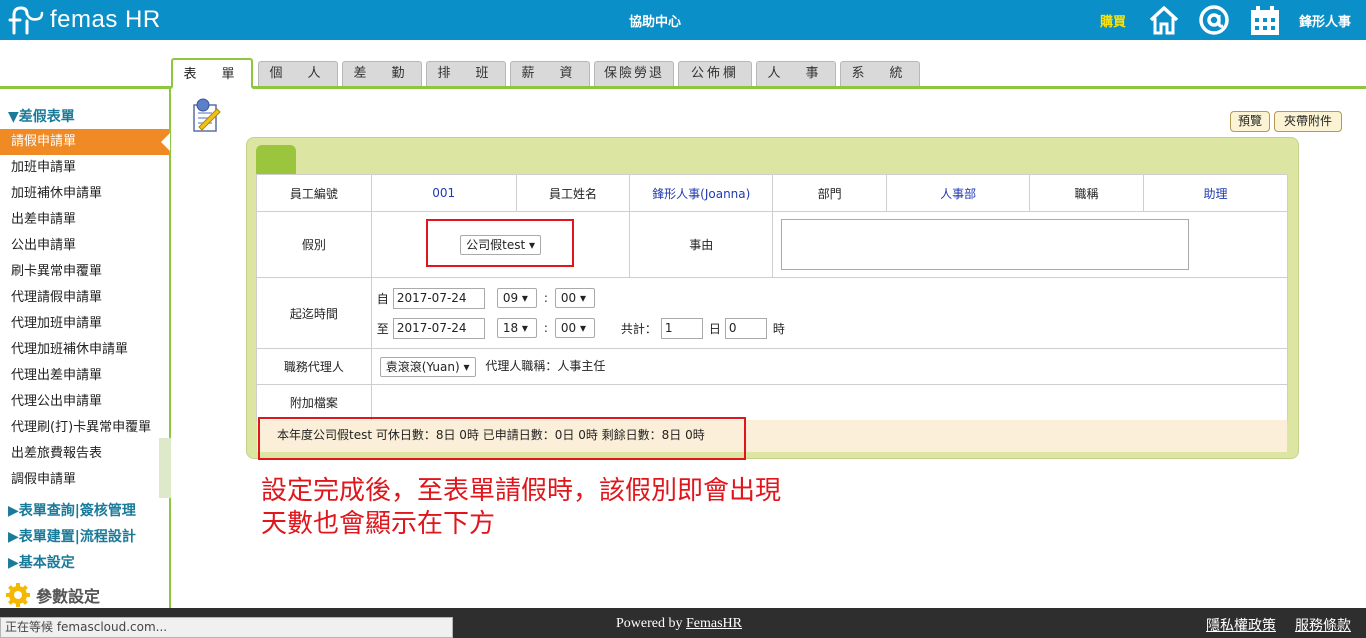  What do you see at coordinates (85, 142) in the screenshot?
I see `sidebar-item-leave-request: 請假申請單` at bounding box center [85, 142].